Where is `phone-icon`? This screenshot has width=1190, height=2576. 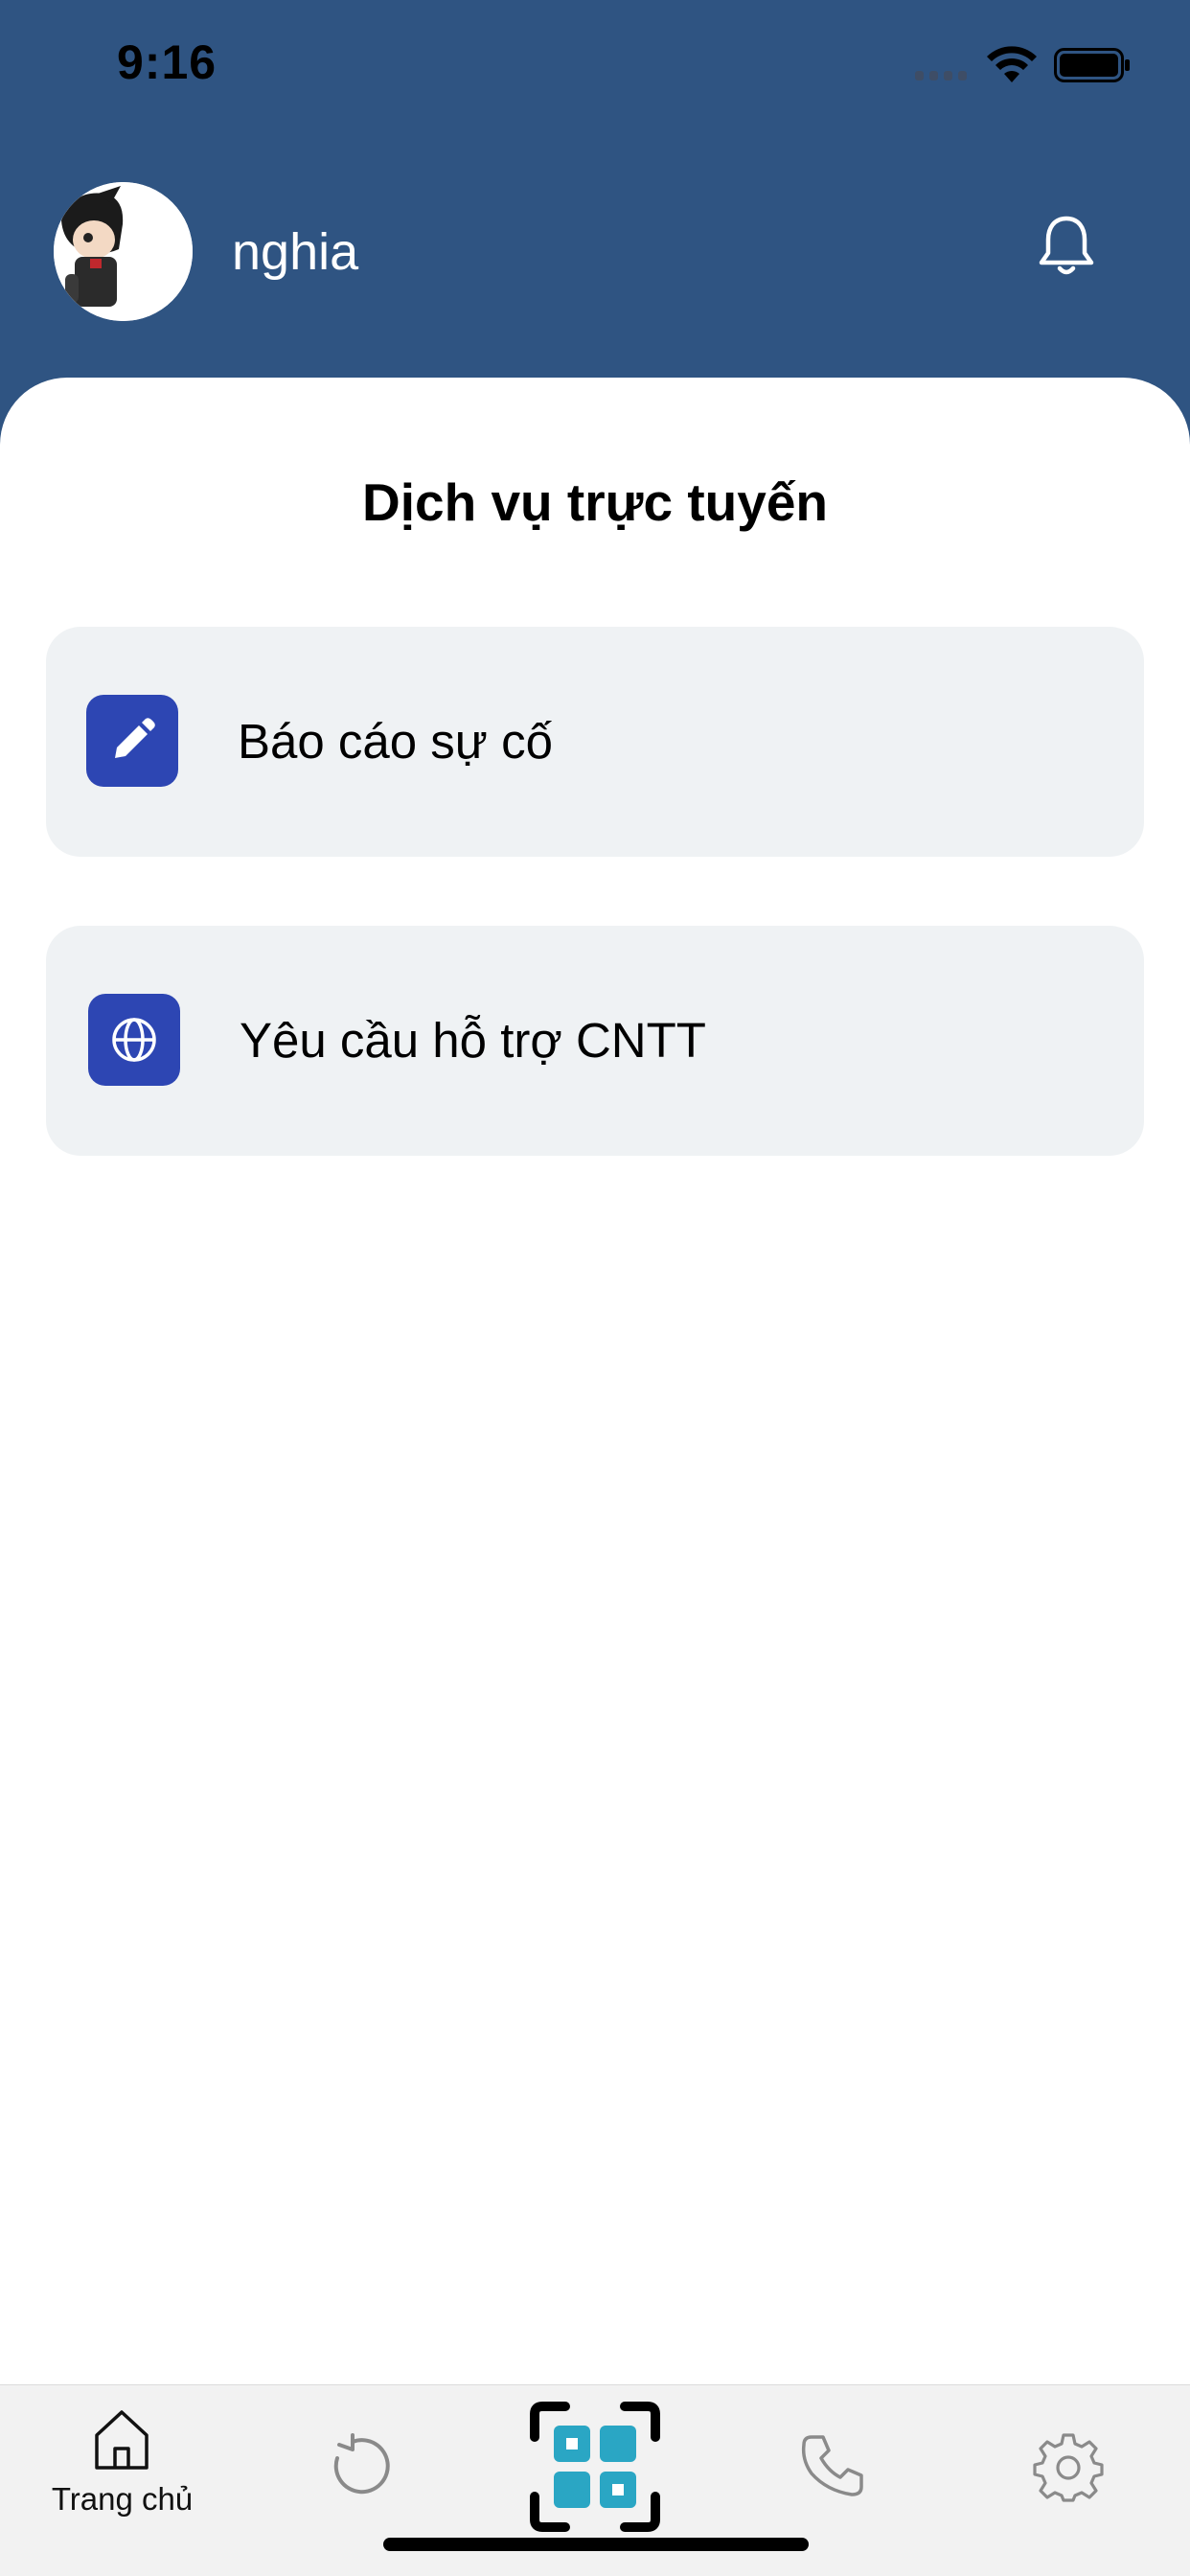 phone-icon is located at coordinates (832, 2464).